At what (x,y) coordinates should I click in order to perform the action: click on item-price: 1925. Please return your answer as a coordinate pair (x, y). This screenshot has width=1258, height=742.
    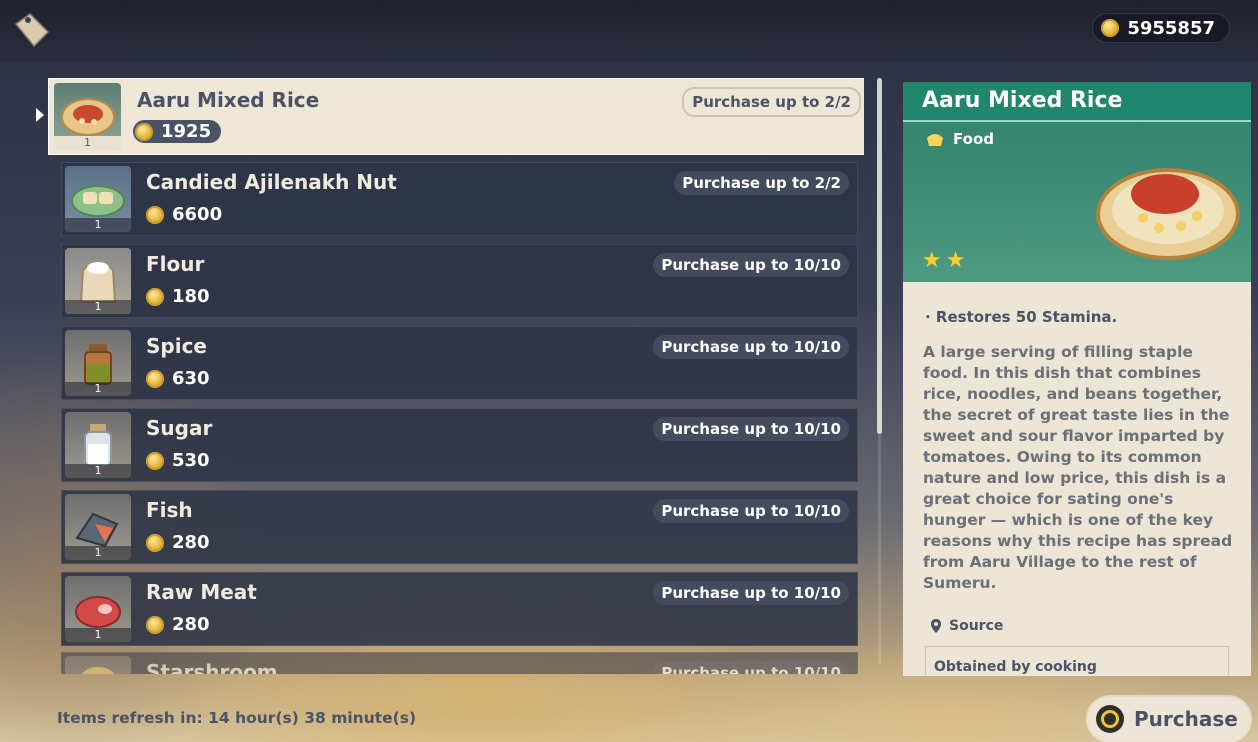
    Looking at the image, I should click on (177, 131).